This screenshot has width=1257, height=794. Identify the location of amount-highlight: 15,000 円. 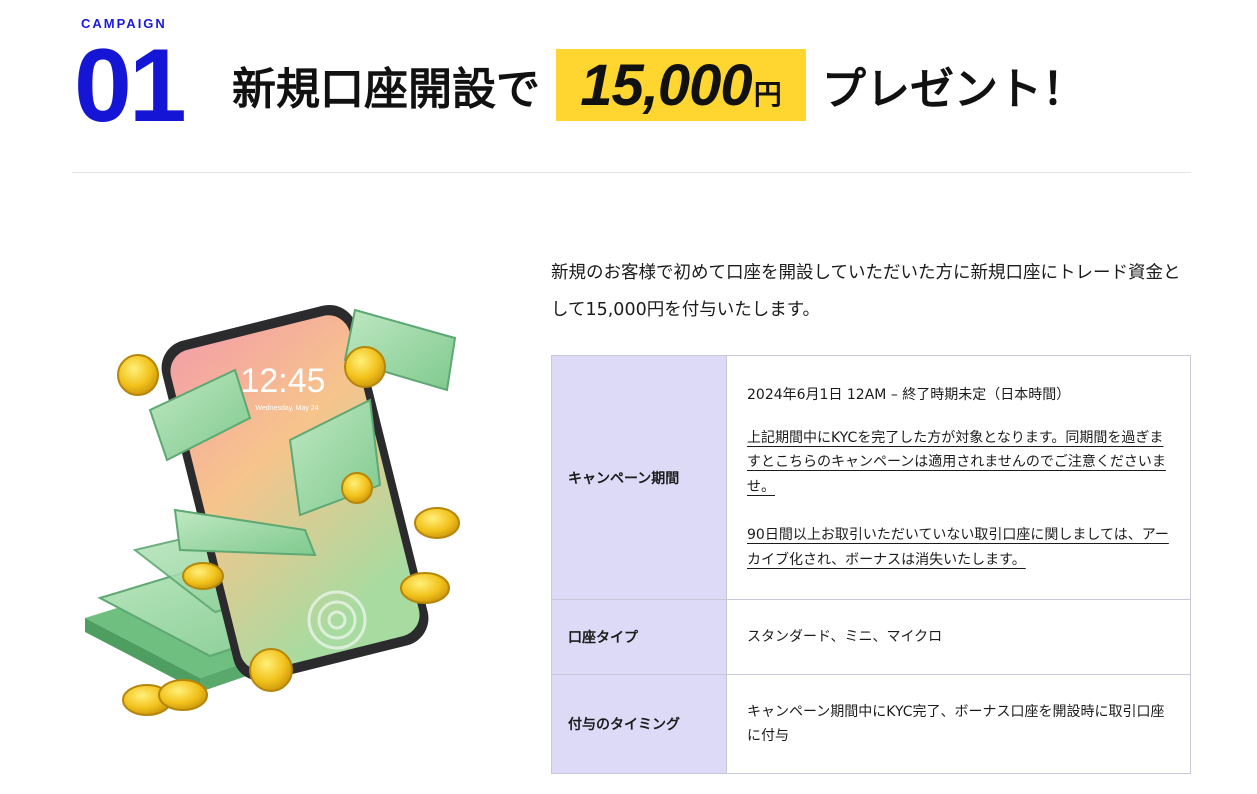
(681, 85).